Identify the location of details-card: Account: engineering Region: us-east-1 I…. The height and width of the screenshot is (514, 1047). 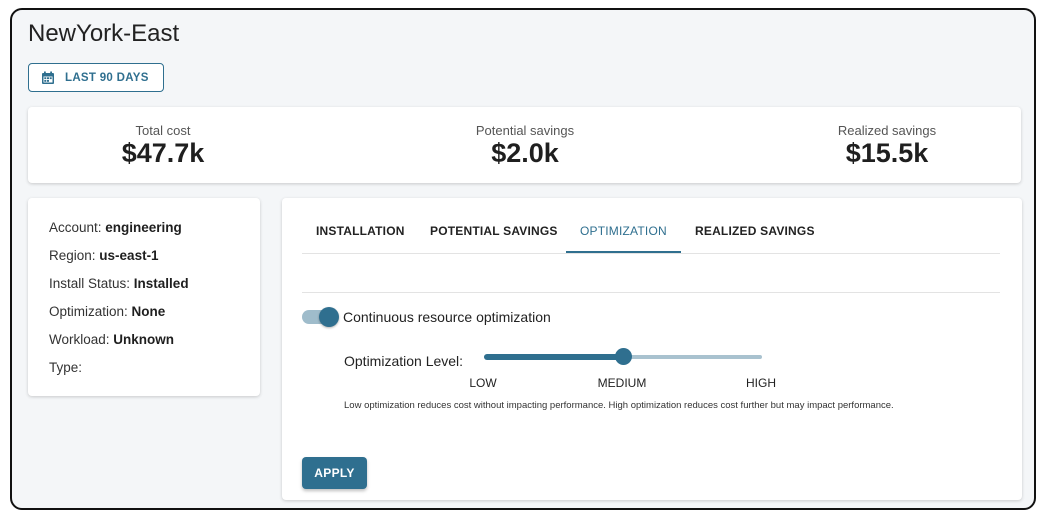
(144, 297).